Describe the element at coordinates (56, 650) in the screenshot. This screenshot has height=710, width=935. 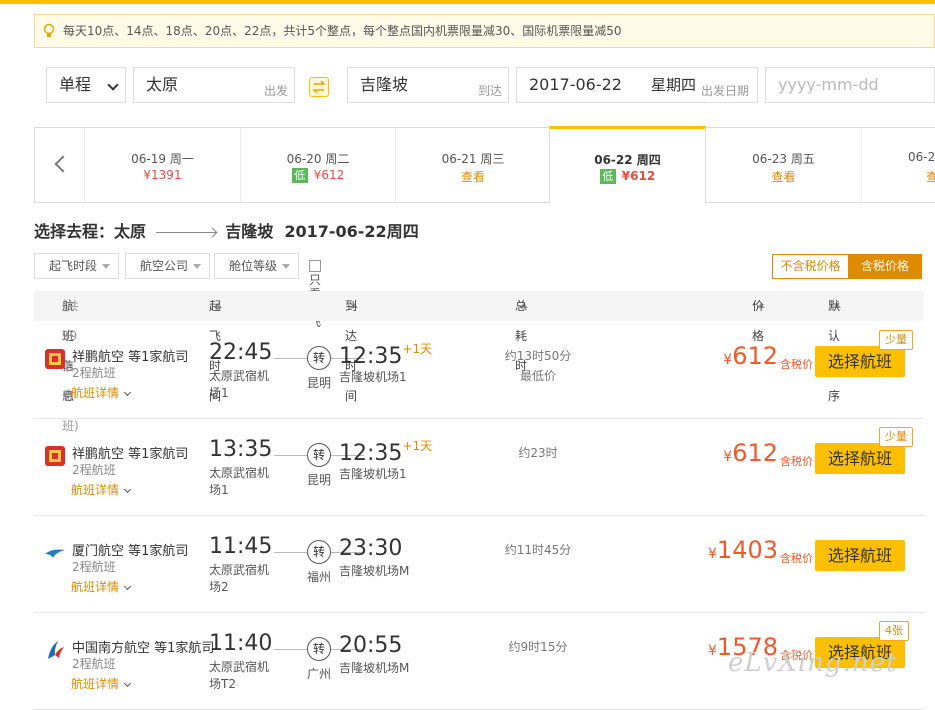
I see `china-southern-logo-icon` at that location.